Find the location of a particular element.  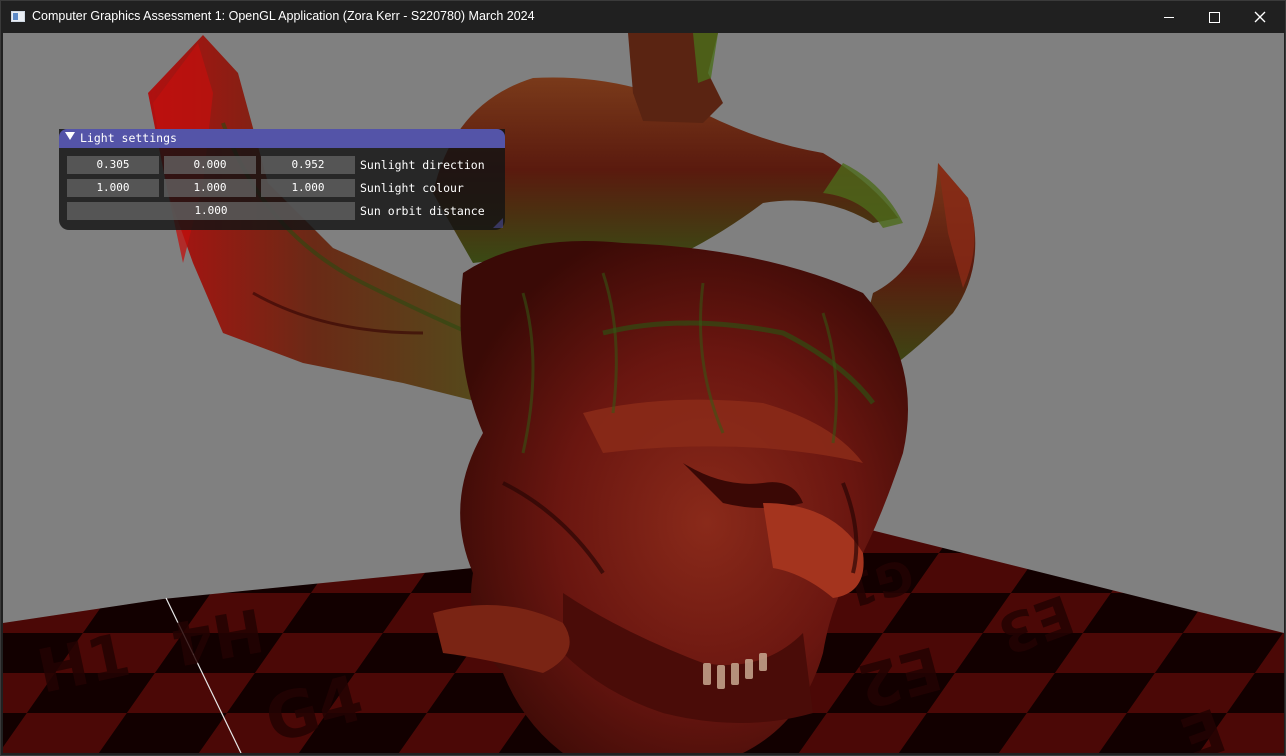

sunlight-direction-x-field: 0.305 is located at coordinates (113, 165).